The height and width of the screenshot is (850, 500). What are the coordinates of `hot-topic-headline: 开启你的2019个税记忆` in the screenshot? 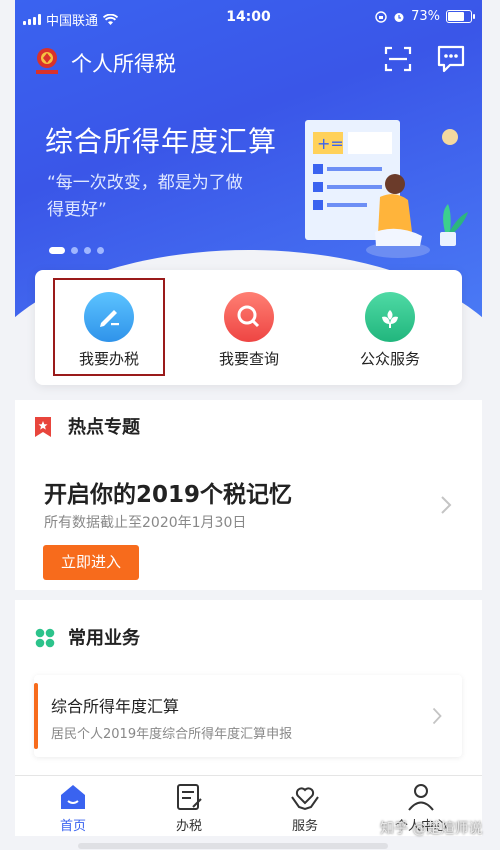 It's located at (168, 492).